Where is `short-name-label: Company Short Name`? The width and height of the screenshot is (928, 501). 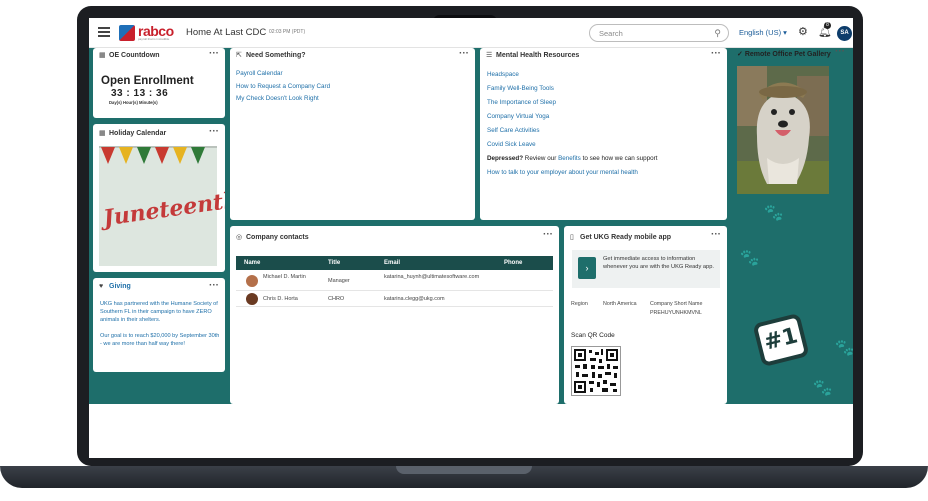
short-name-label: Company Short Name is located at coordinates (676, 304).